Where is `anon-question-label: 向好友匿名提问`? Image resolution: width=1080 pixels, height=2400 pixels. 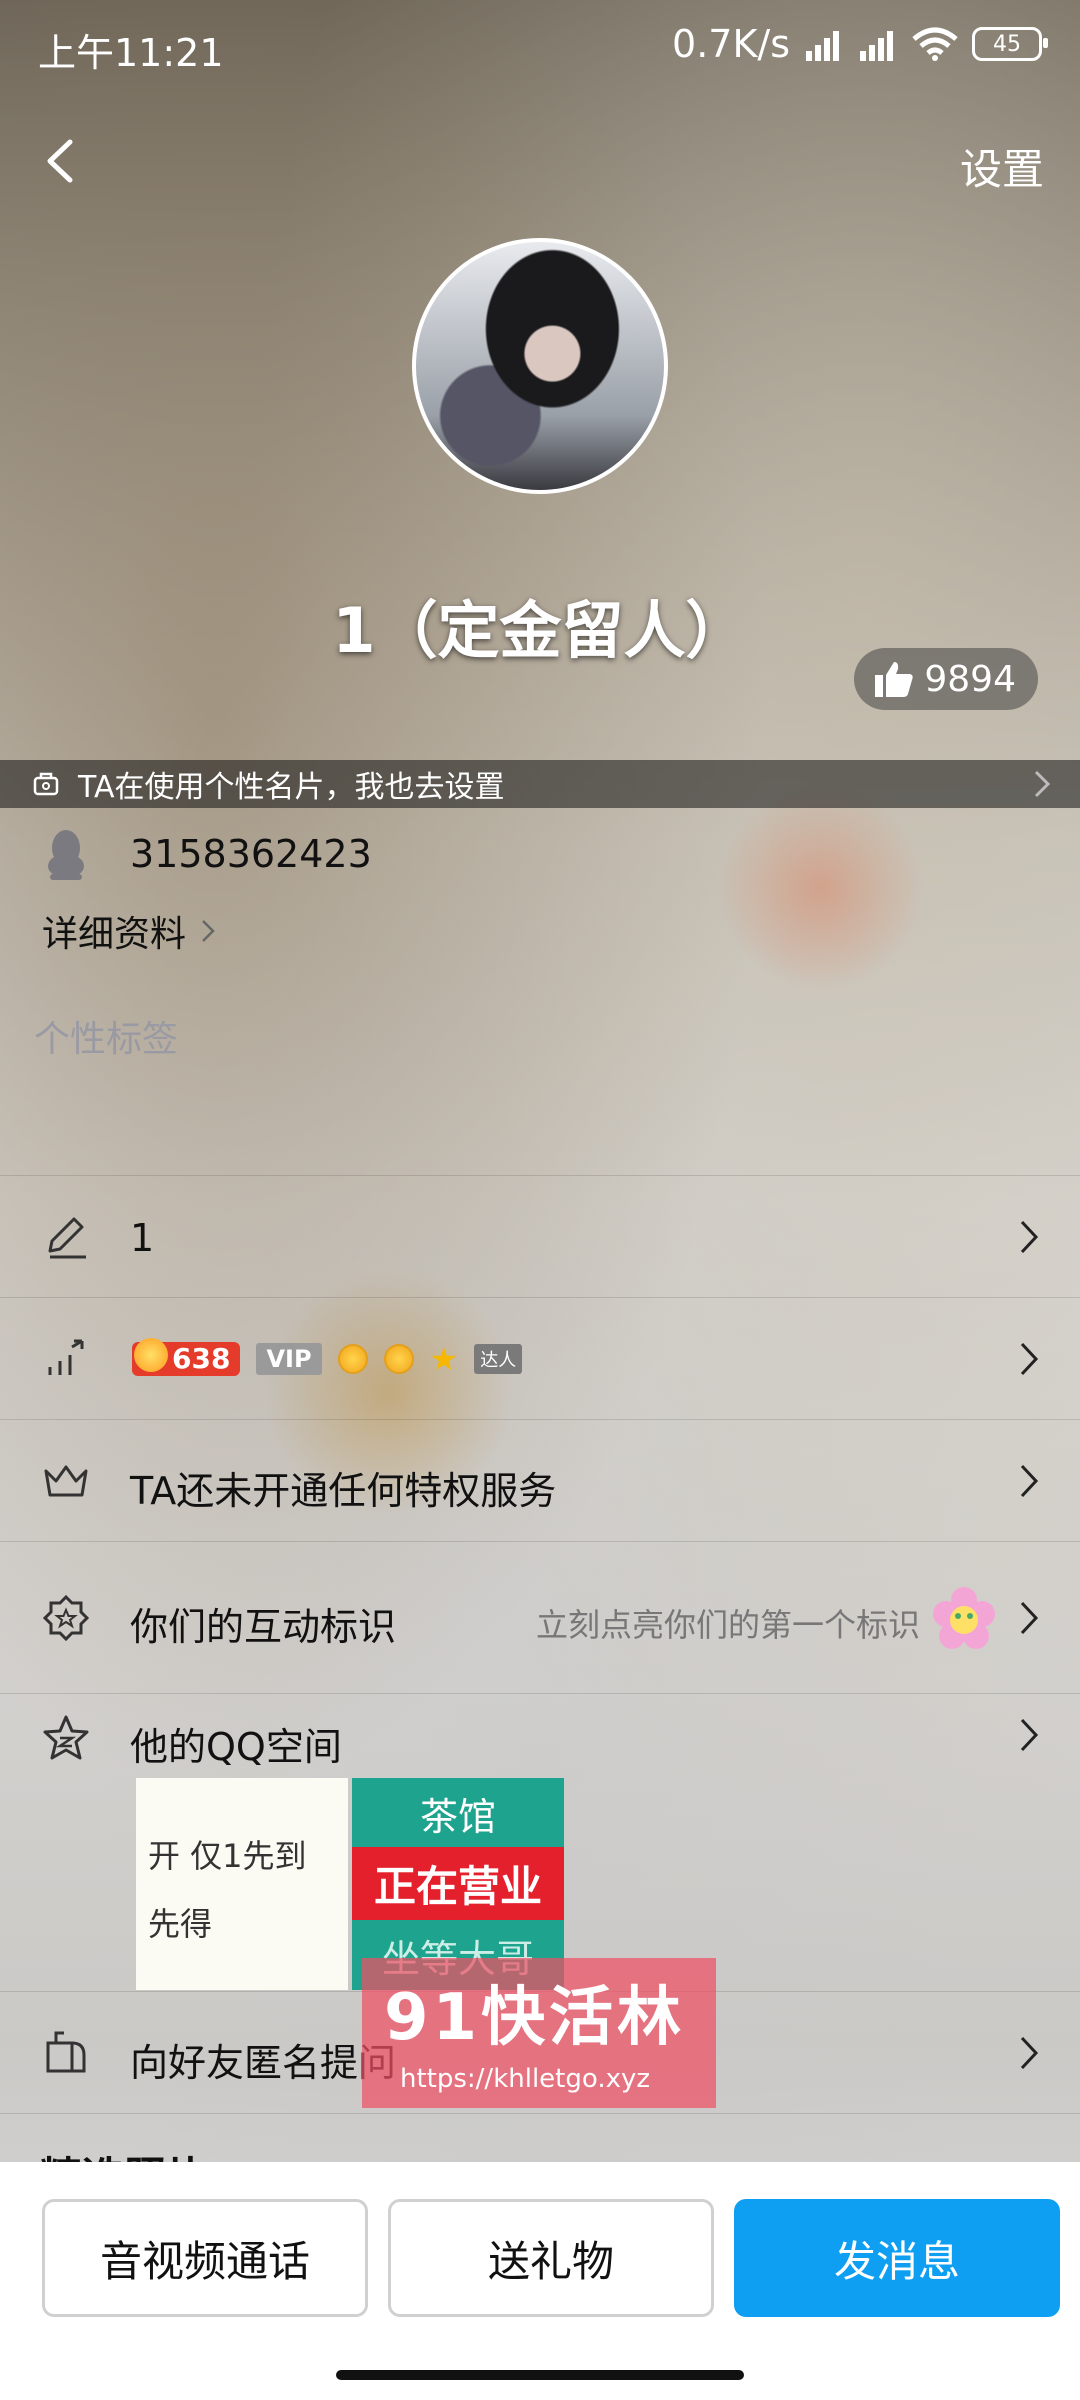 anon-question-label: 向好友匿名提问 is located at coordinates (263, 2063).